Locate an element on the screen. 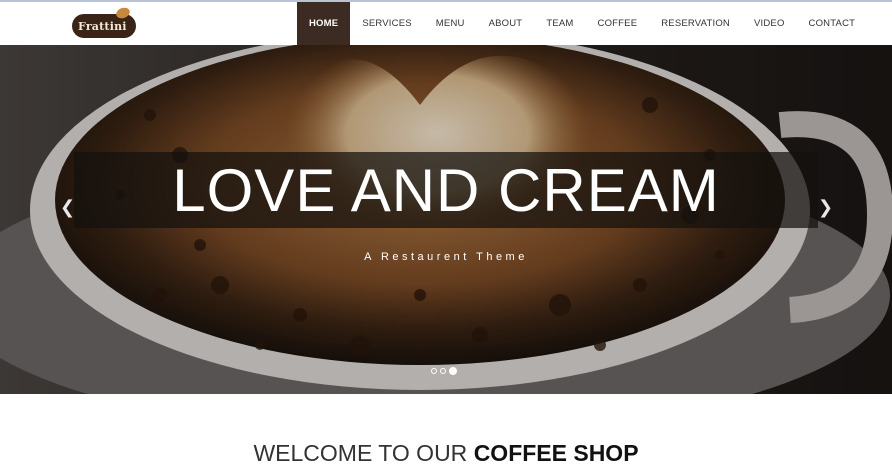  slide-title: LOVE AND CREAM is located at coordinates (446, 190).